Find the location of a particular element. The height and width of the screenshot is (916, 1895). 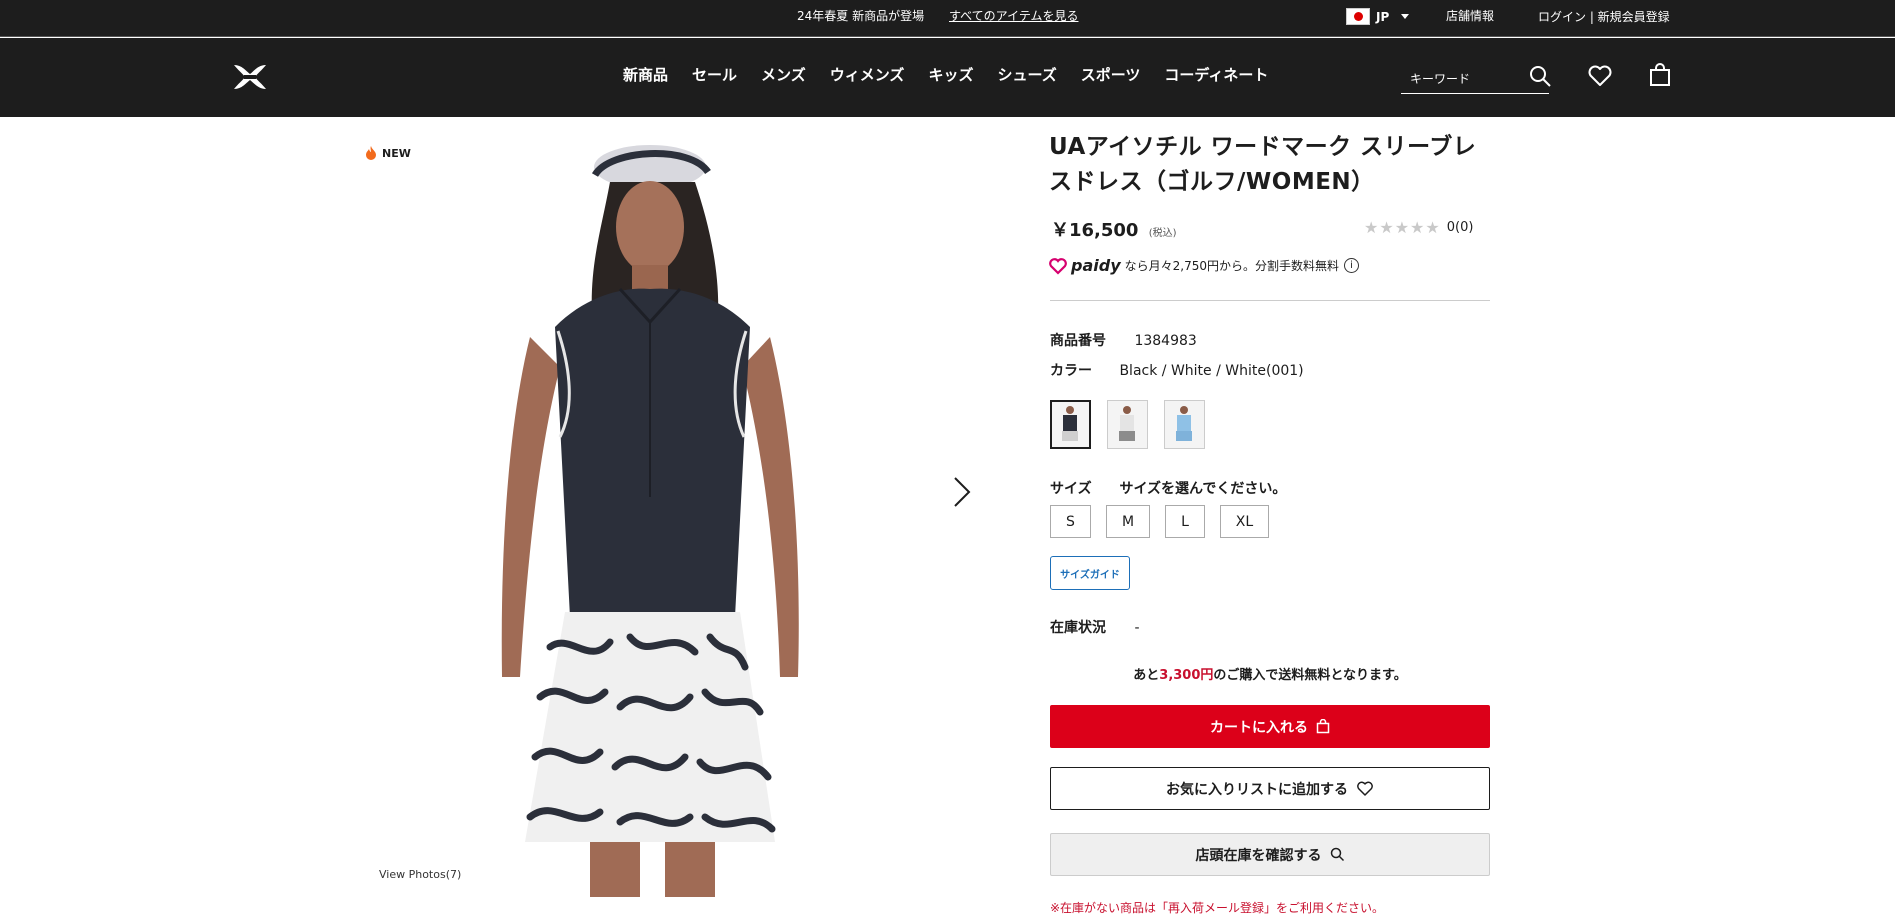

view-all-items-link: すべてのアイテムを見る is located at coordinates (1013, 15).